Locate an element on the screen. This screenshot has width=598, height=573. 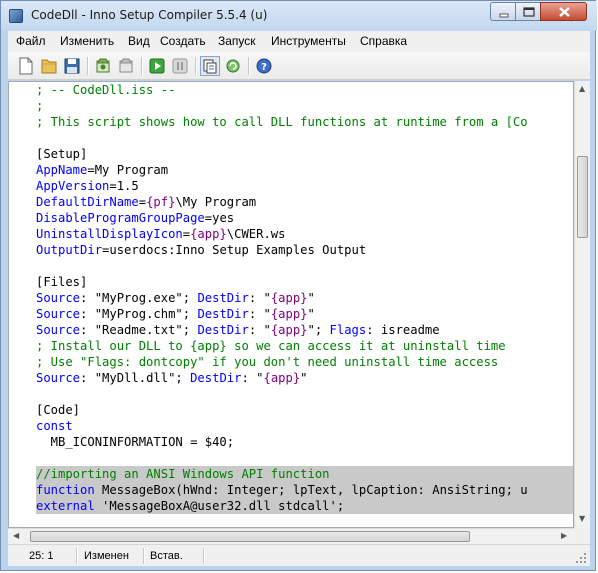
cursor-position: 25: 1 is located at coordinates (41, 556).